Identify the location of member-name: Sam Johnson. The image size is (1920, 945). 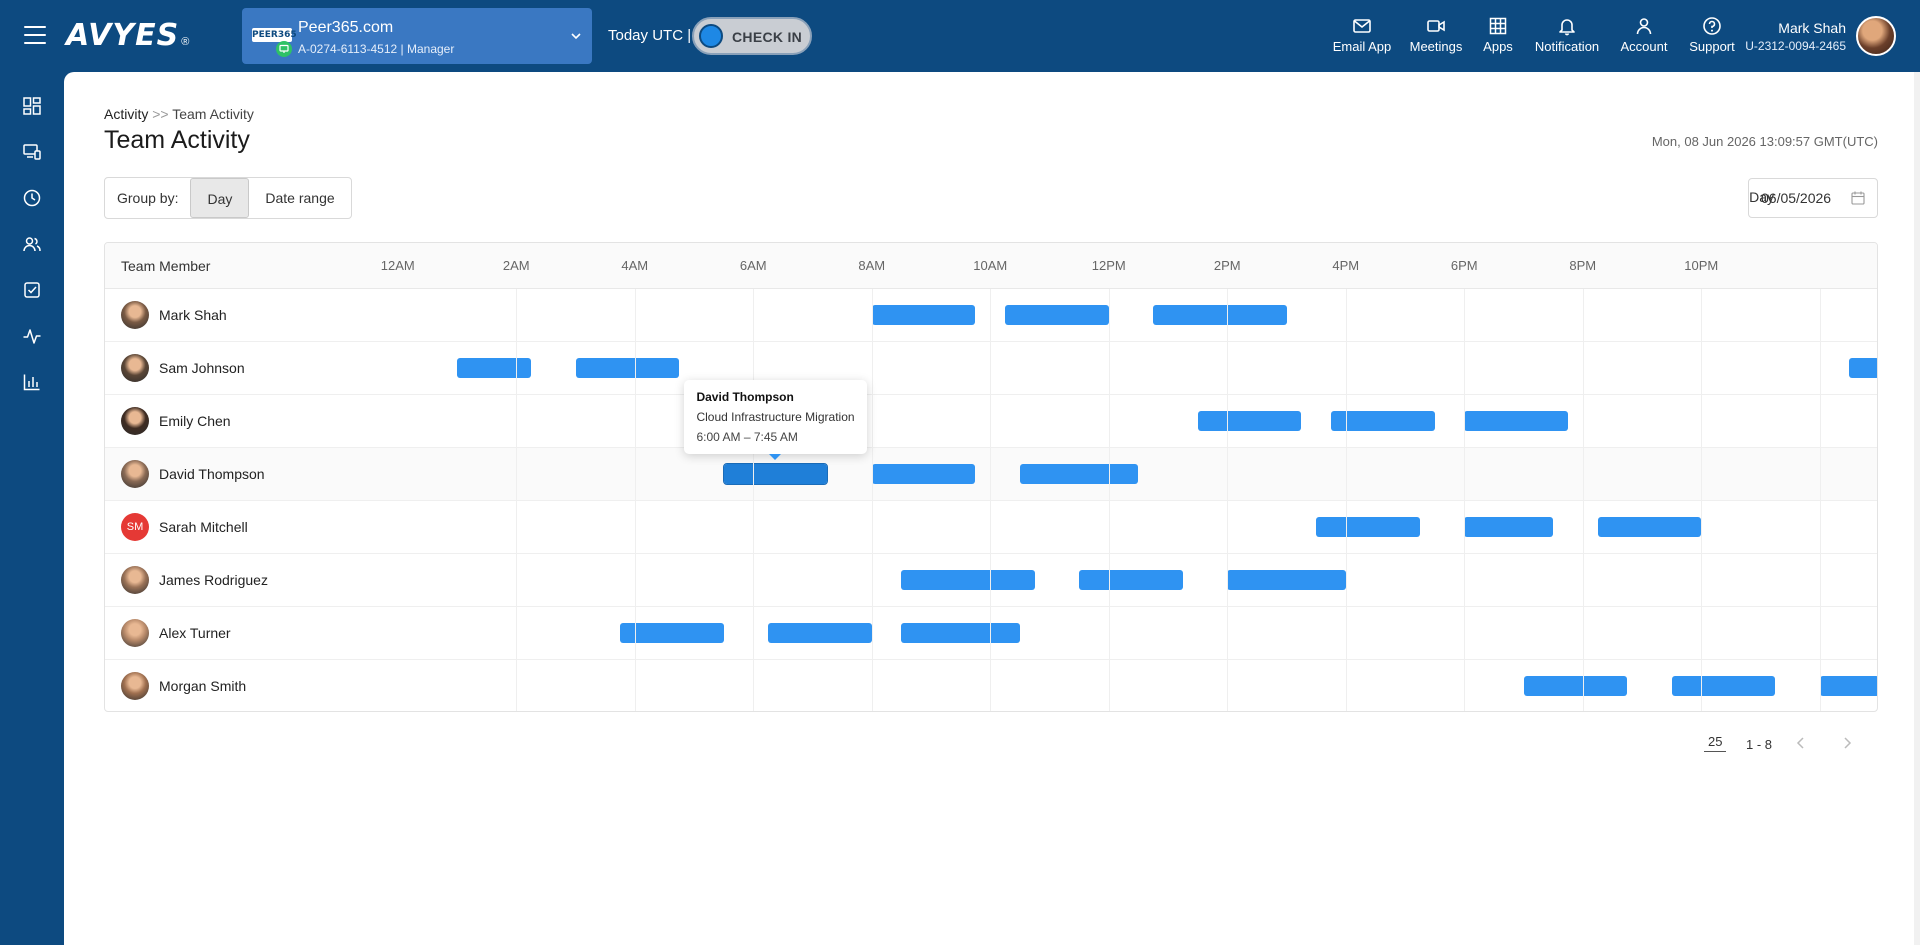
(202, 368).